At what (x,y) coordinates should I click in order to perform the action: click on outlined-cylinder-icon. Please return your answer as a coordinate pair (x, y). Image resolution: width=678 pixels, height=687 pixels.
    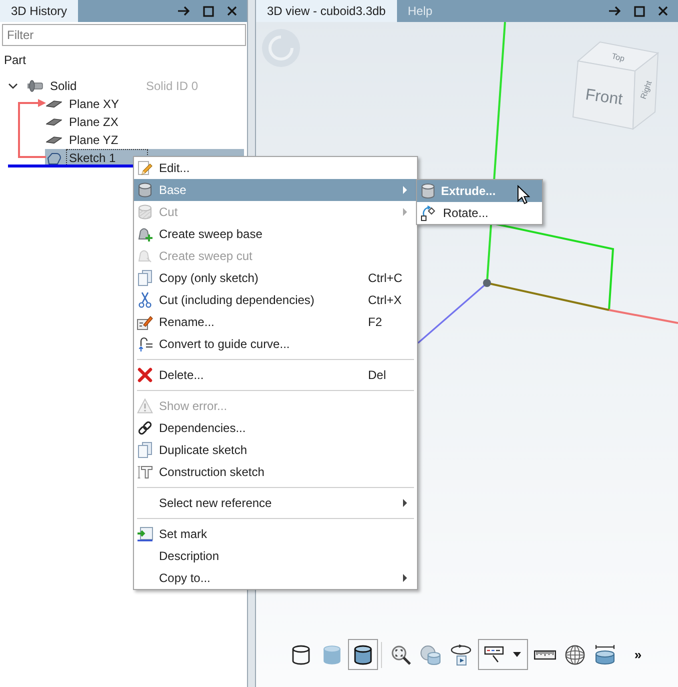
    Looking at the image, I should click on (363, 654).